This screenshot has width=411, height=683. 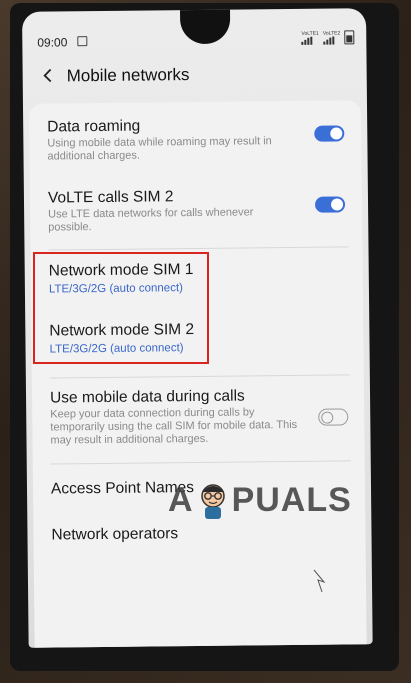 I want to click on red-highlight-box, so click(x=121, y=308).